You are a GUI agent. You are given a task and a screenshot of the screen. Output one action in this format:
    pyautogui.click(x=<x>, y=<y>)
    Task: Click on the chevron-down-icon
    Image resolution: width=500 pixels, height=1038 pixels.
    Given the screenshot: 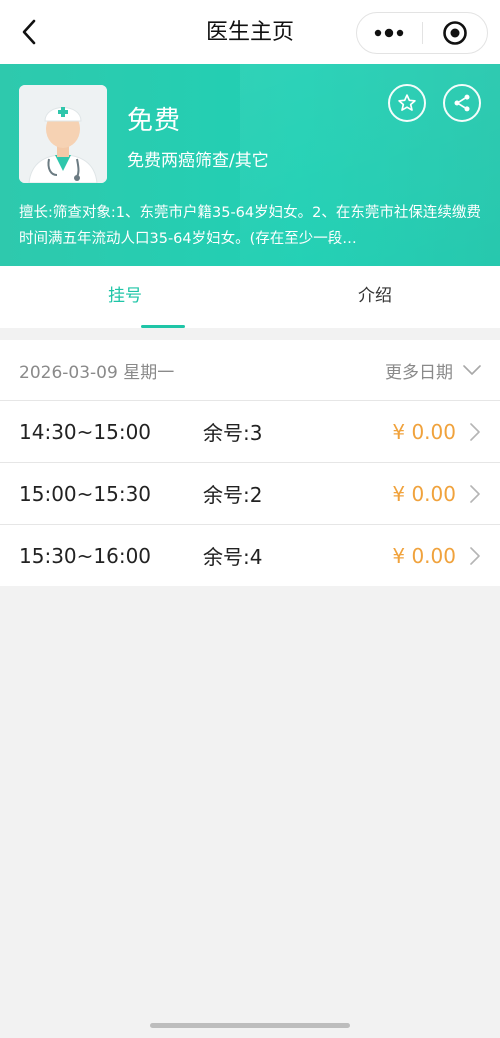 What is the action you would take?
    pyautogui.click(x=472, y=370)
    